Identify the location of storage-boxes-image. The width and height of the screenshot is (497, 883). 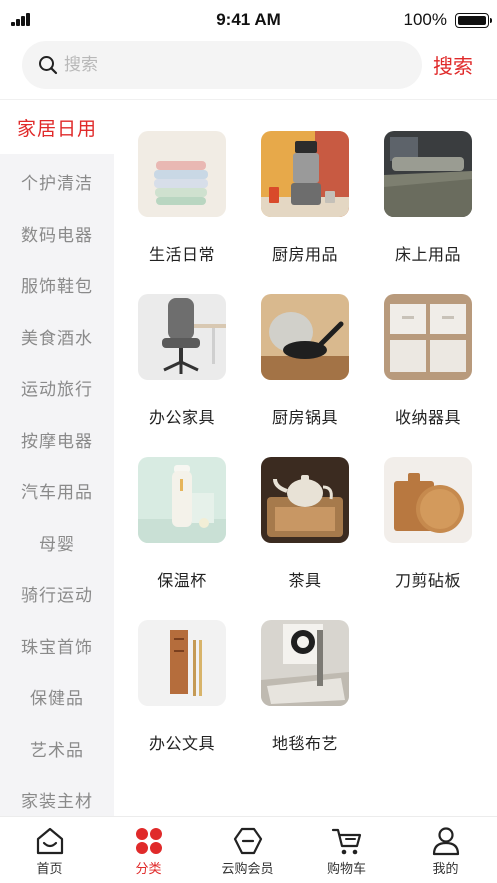
(428, 337).